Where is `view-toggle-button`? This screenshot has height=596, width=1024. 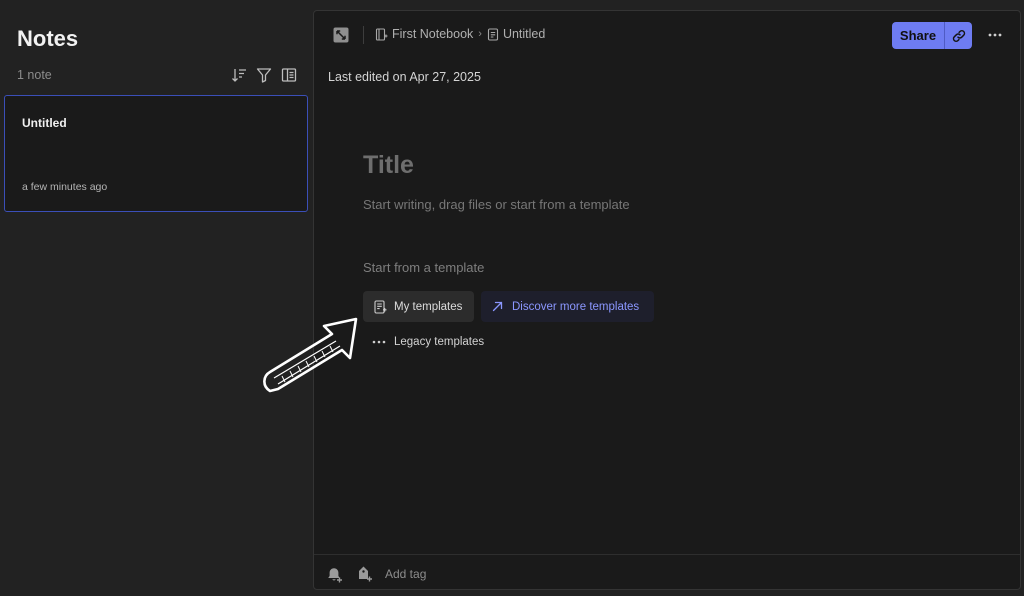
view-toggle-button is located at coordinates (288, 74).